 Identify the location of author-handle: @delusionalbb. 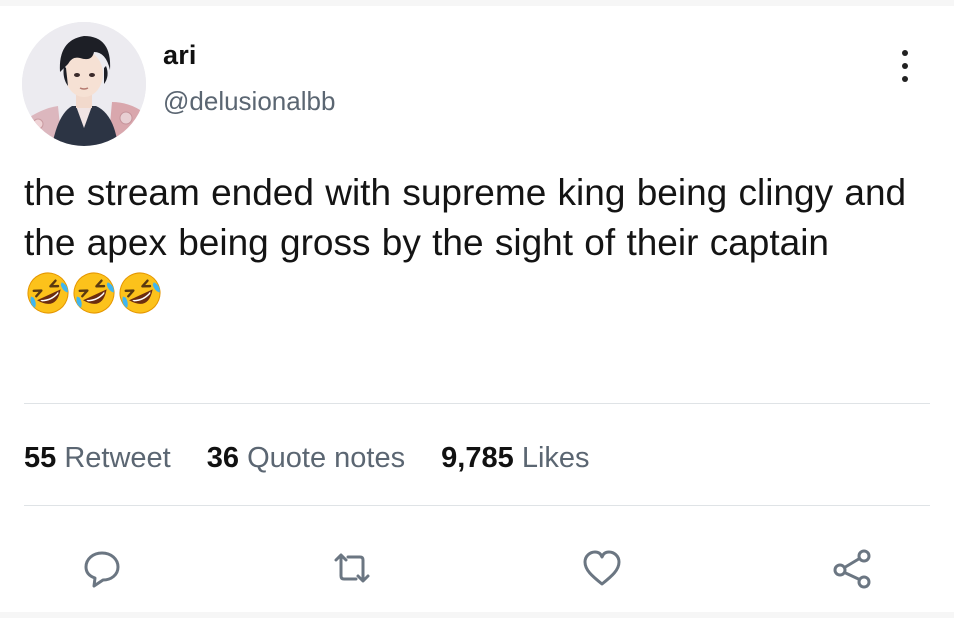
(249, 101).